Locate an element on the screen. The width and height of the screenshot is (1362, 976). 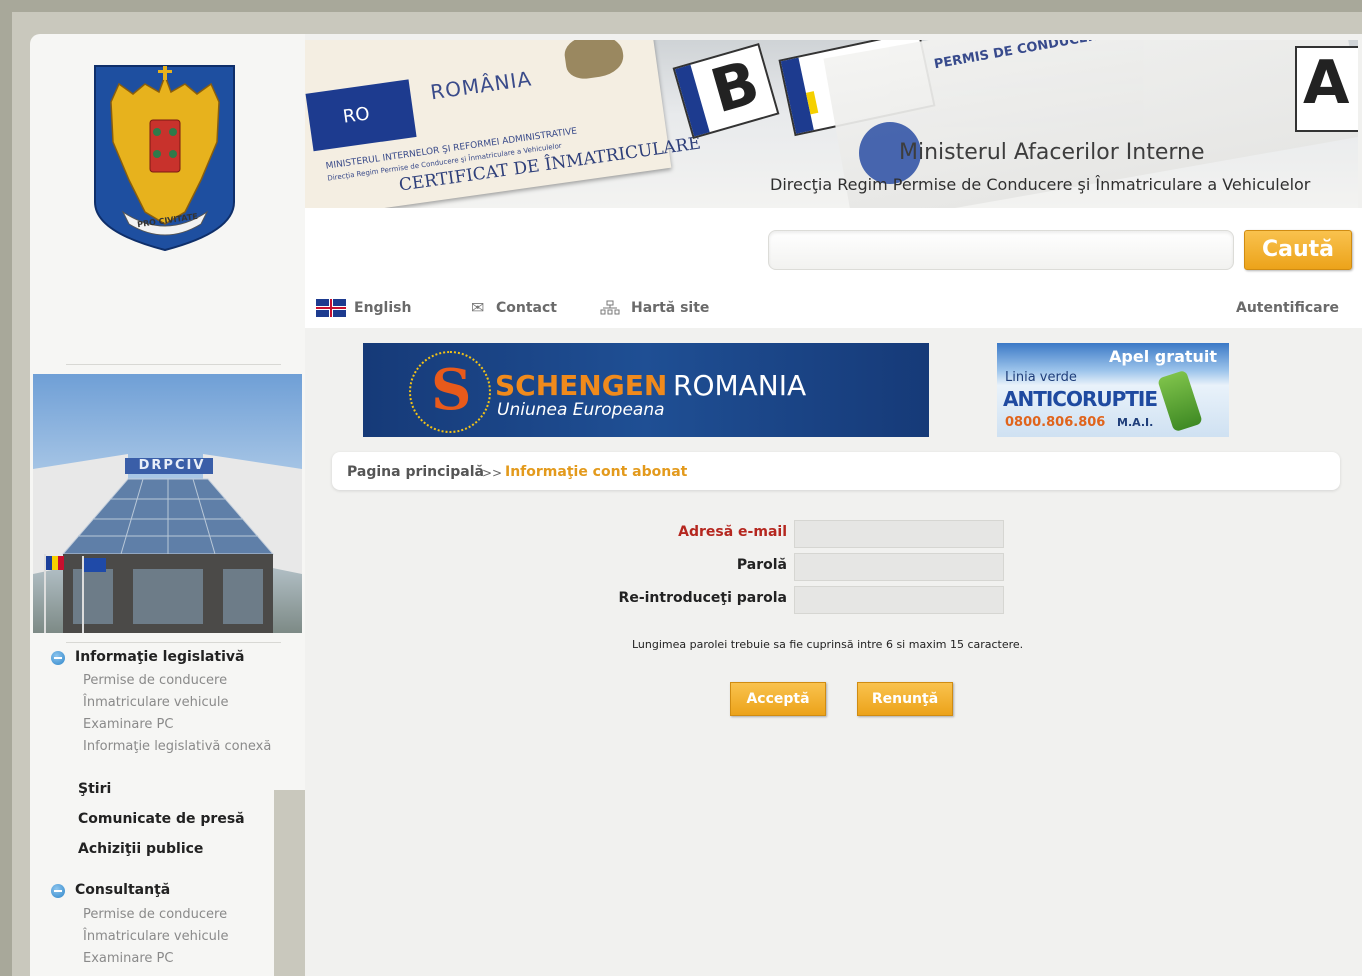
sidebar-item-consult-exam: Examinare PC is located at coordinates (128, 958).